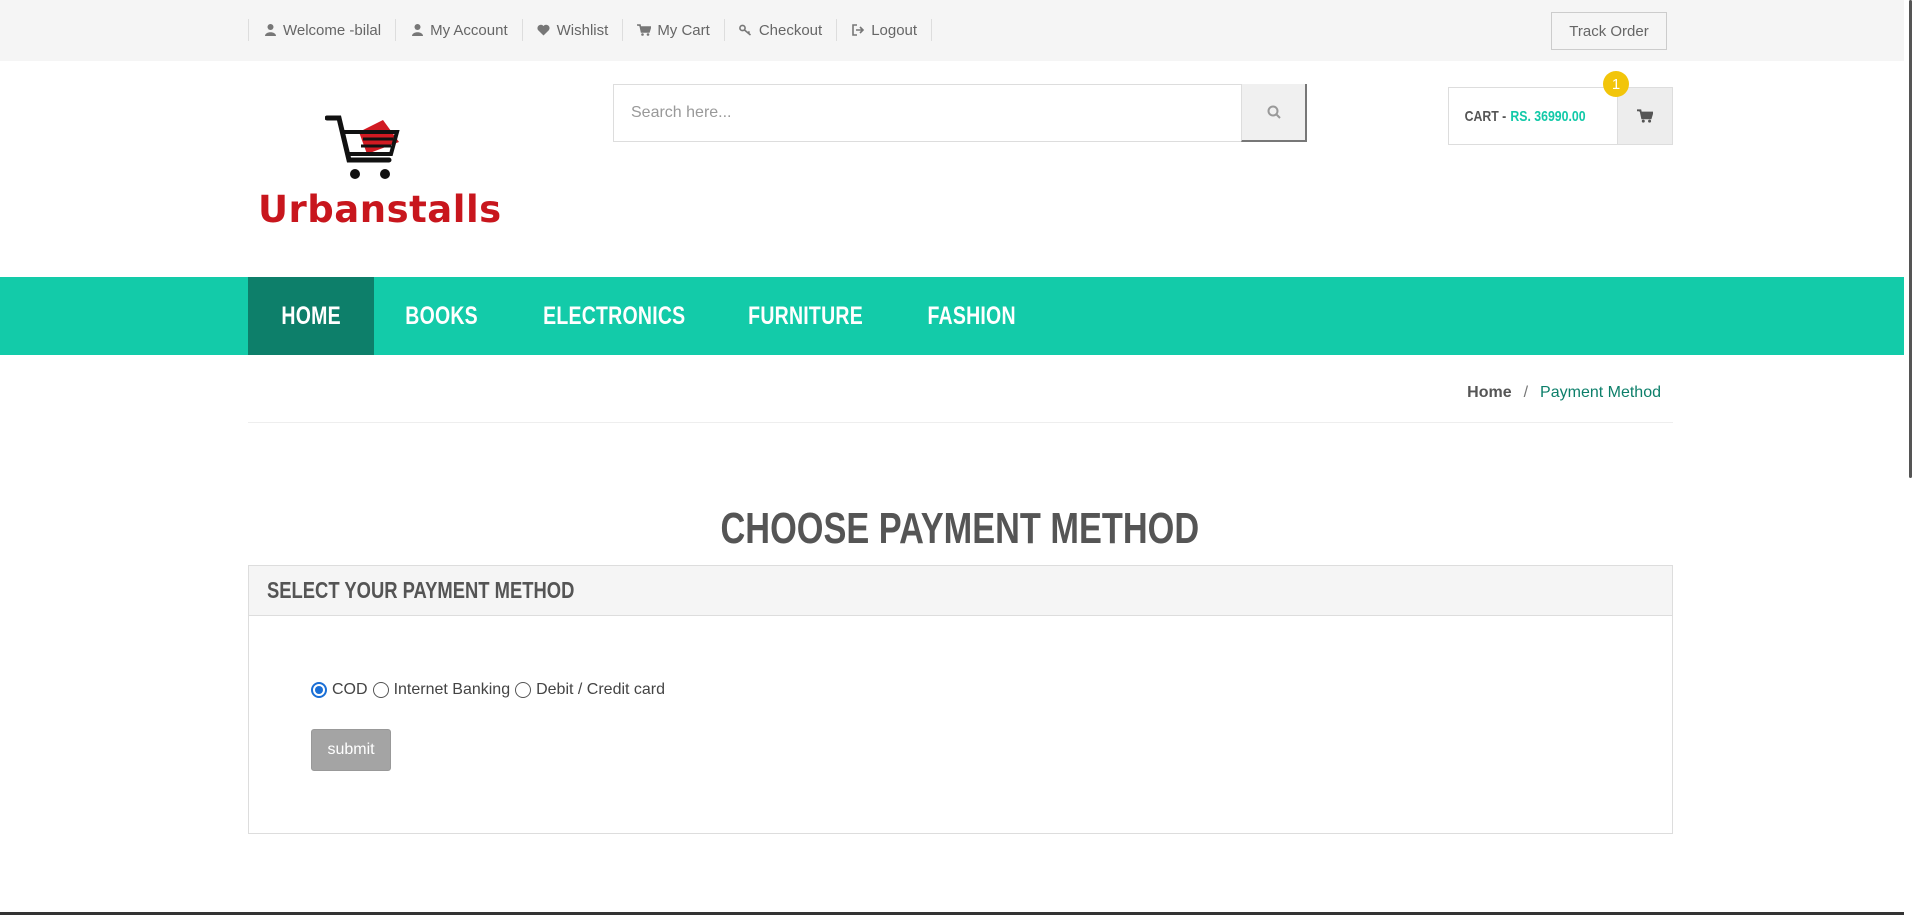  I want to click on option-internet-banking-label: Internet Banking, so click(452, 689).